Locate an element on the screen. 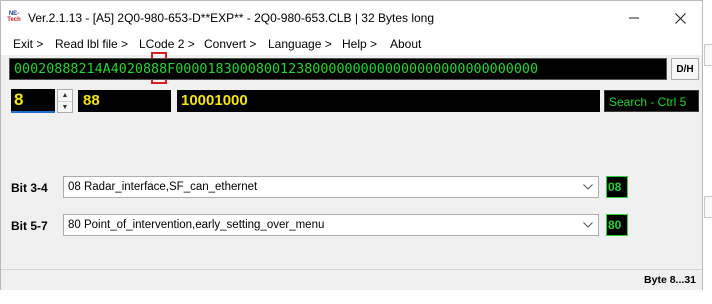  dropdown-selected-text: 08 Radar_interface,SF_can_ethernet is located at coordinates (163, 187).